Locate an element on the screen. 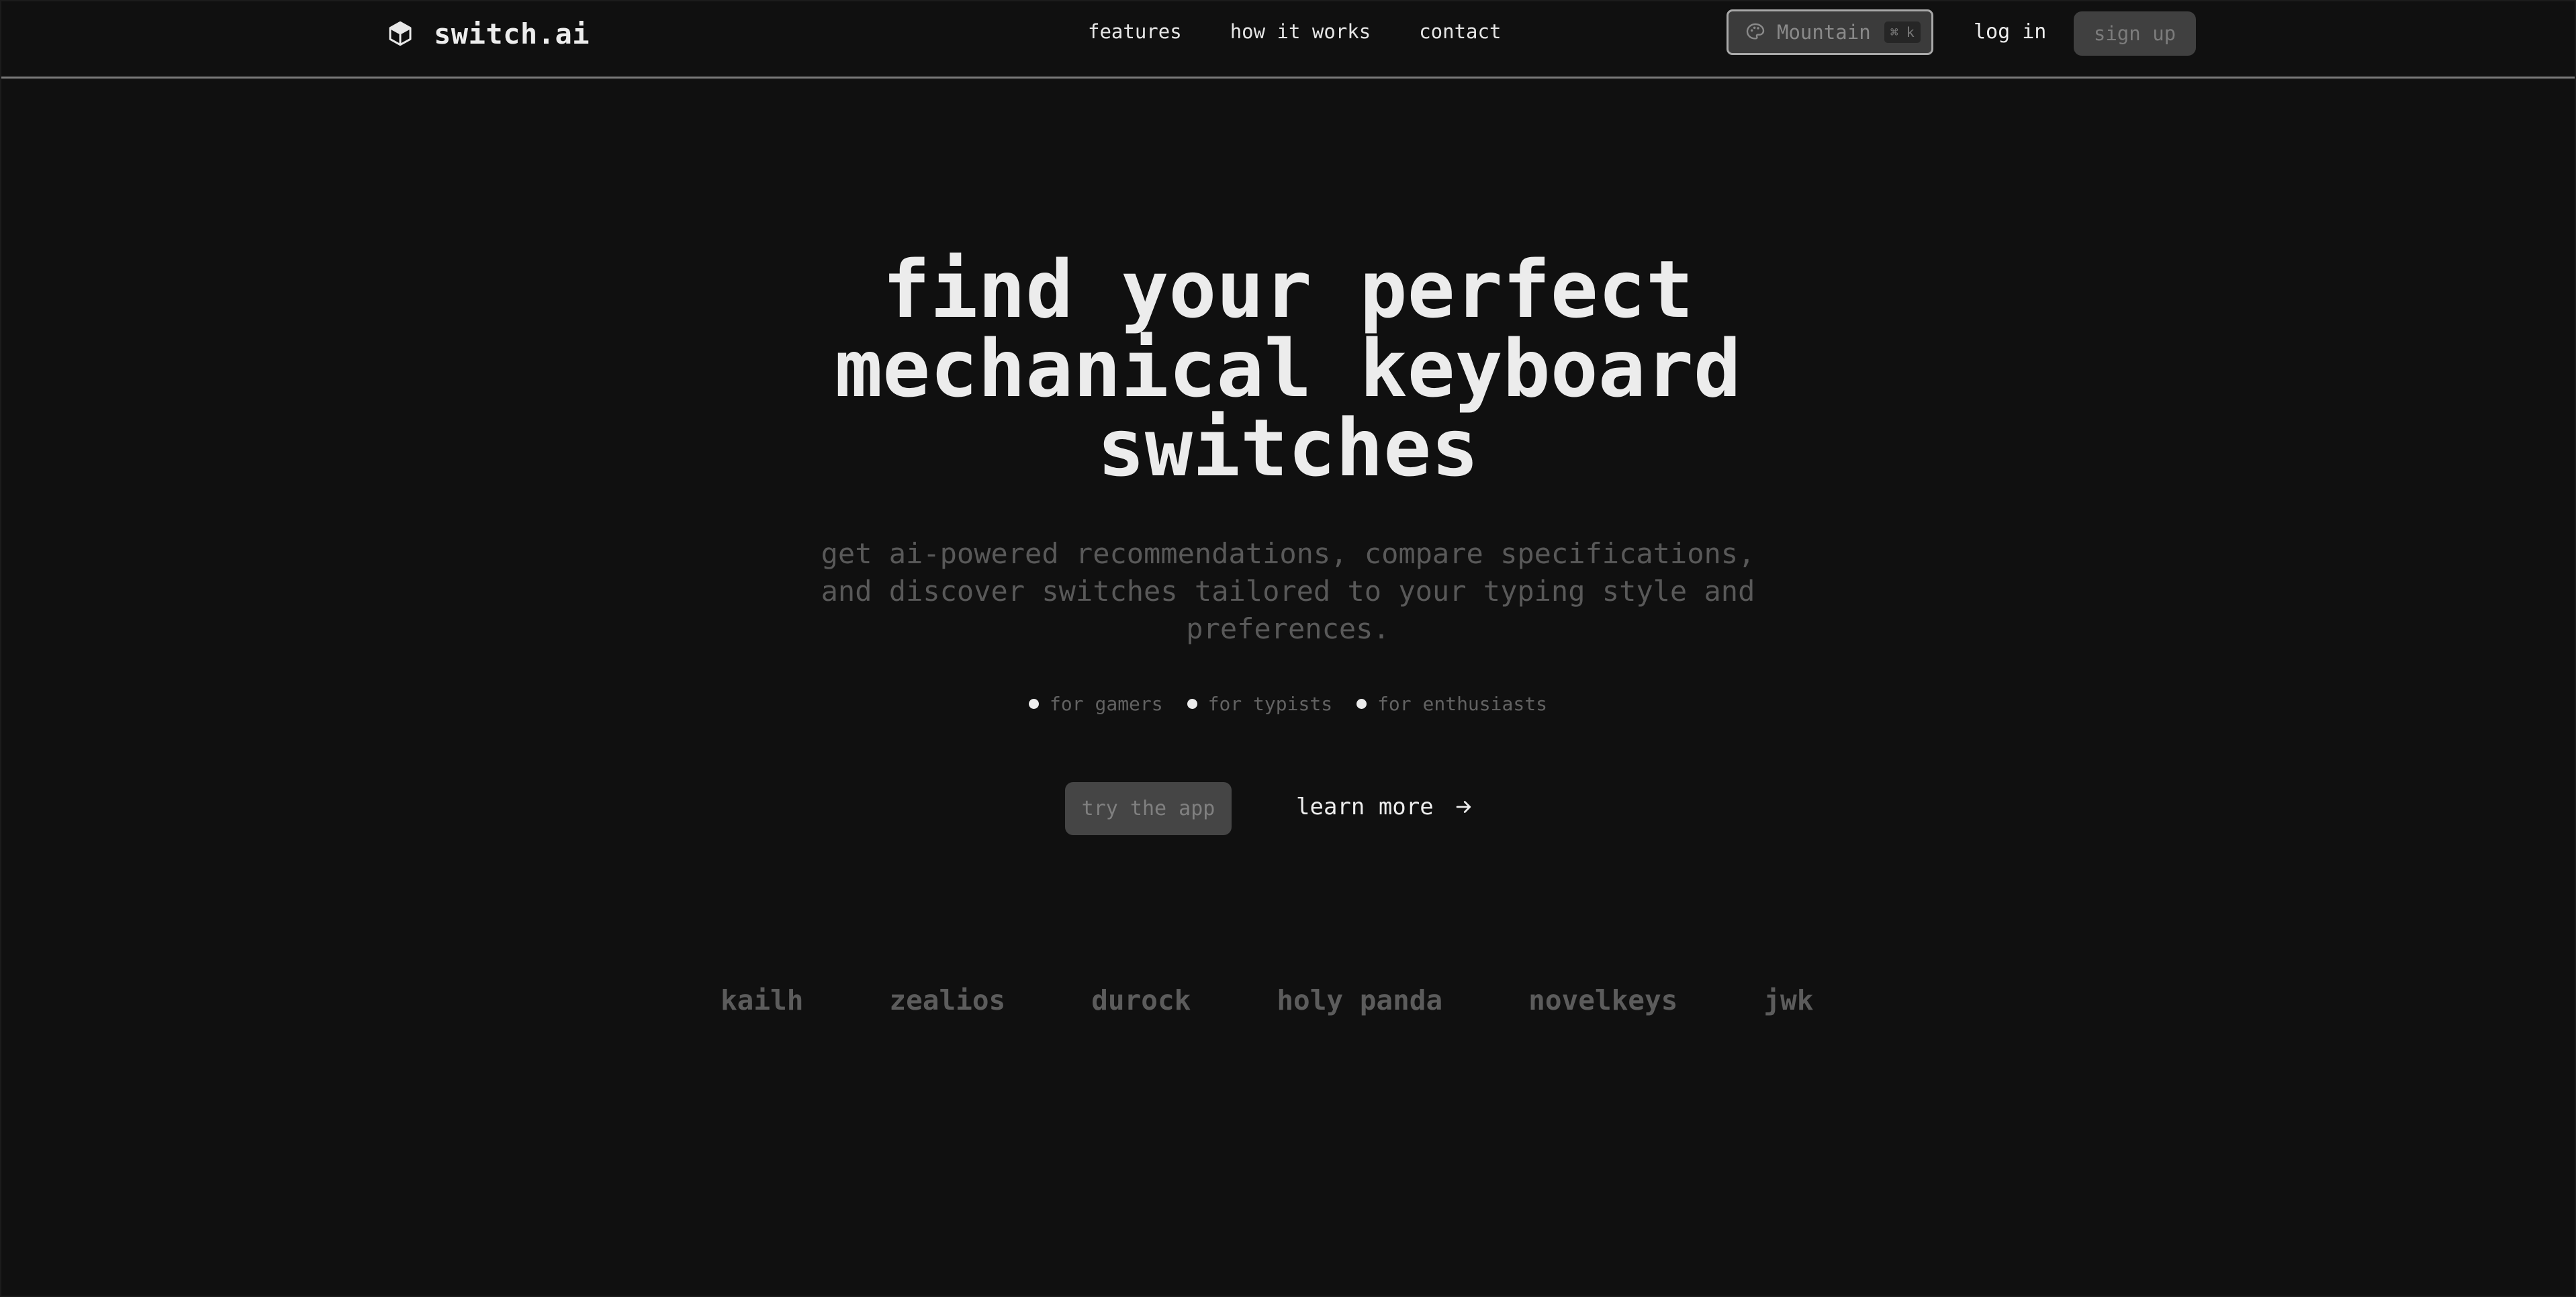  brand-logo: switch.ai is located at coordinates (488, 33).